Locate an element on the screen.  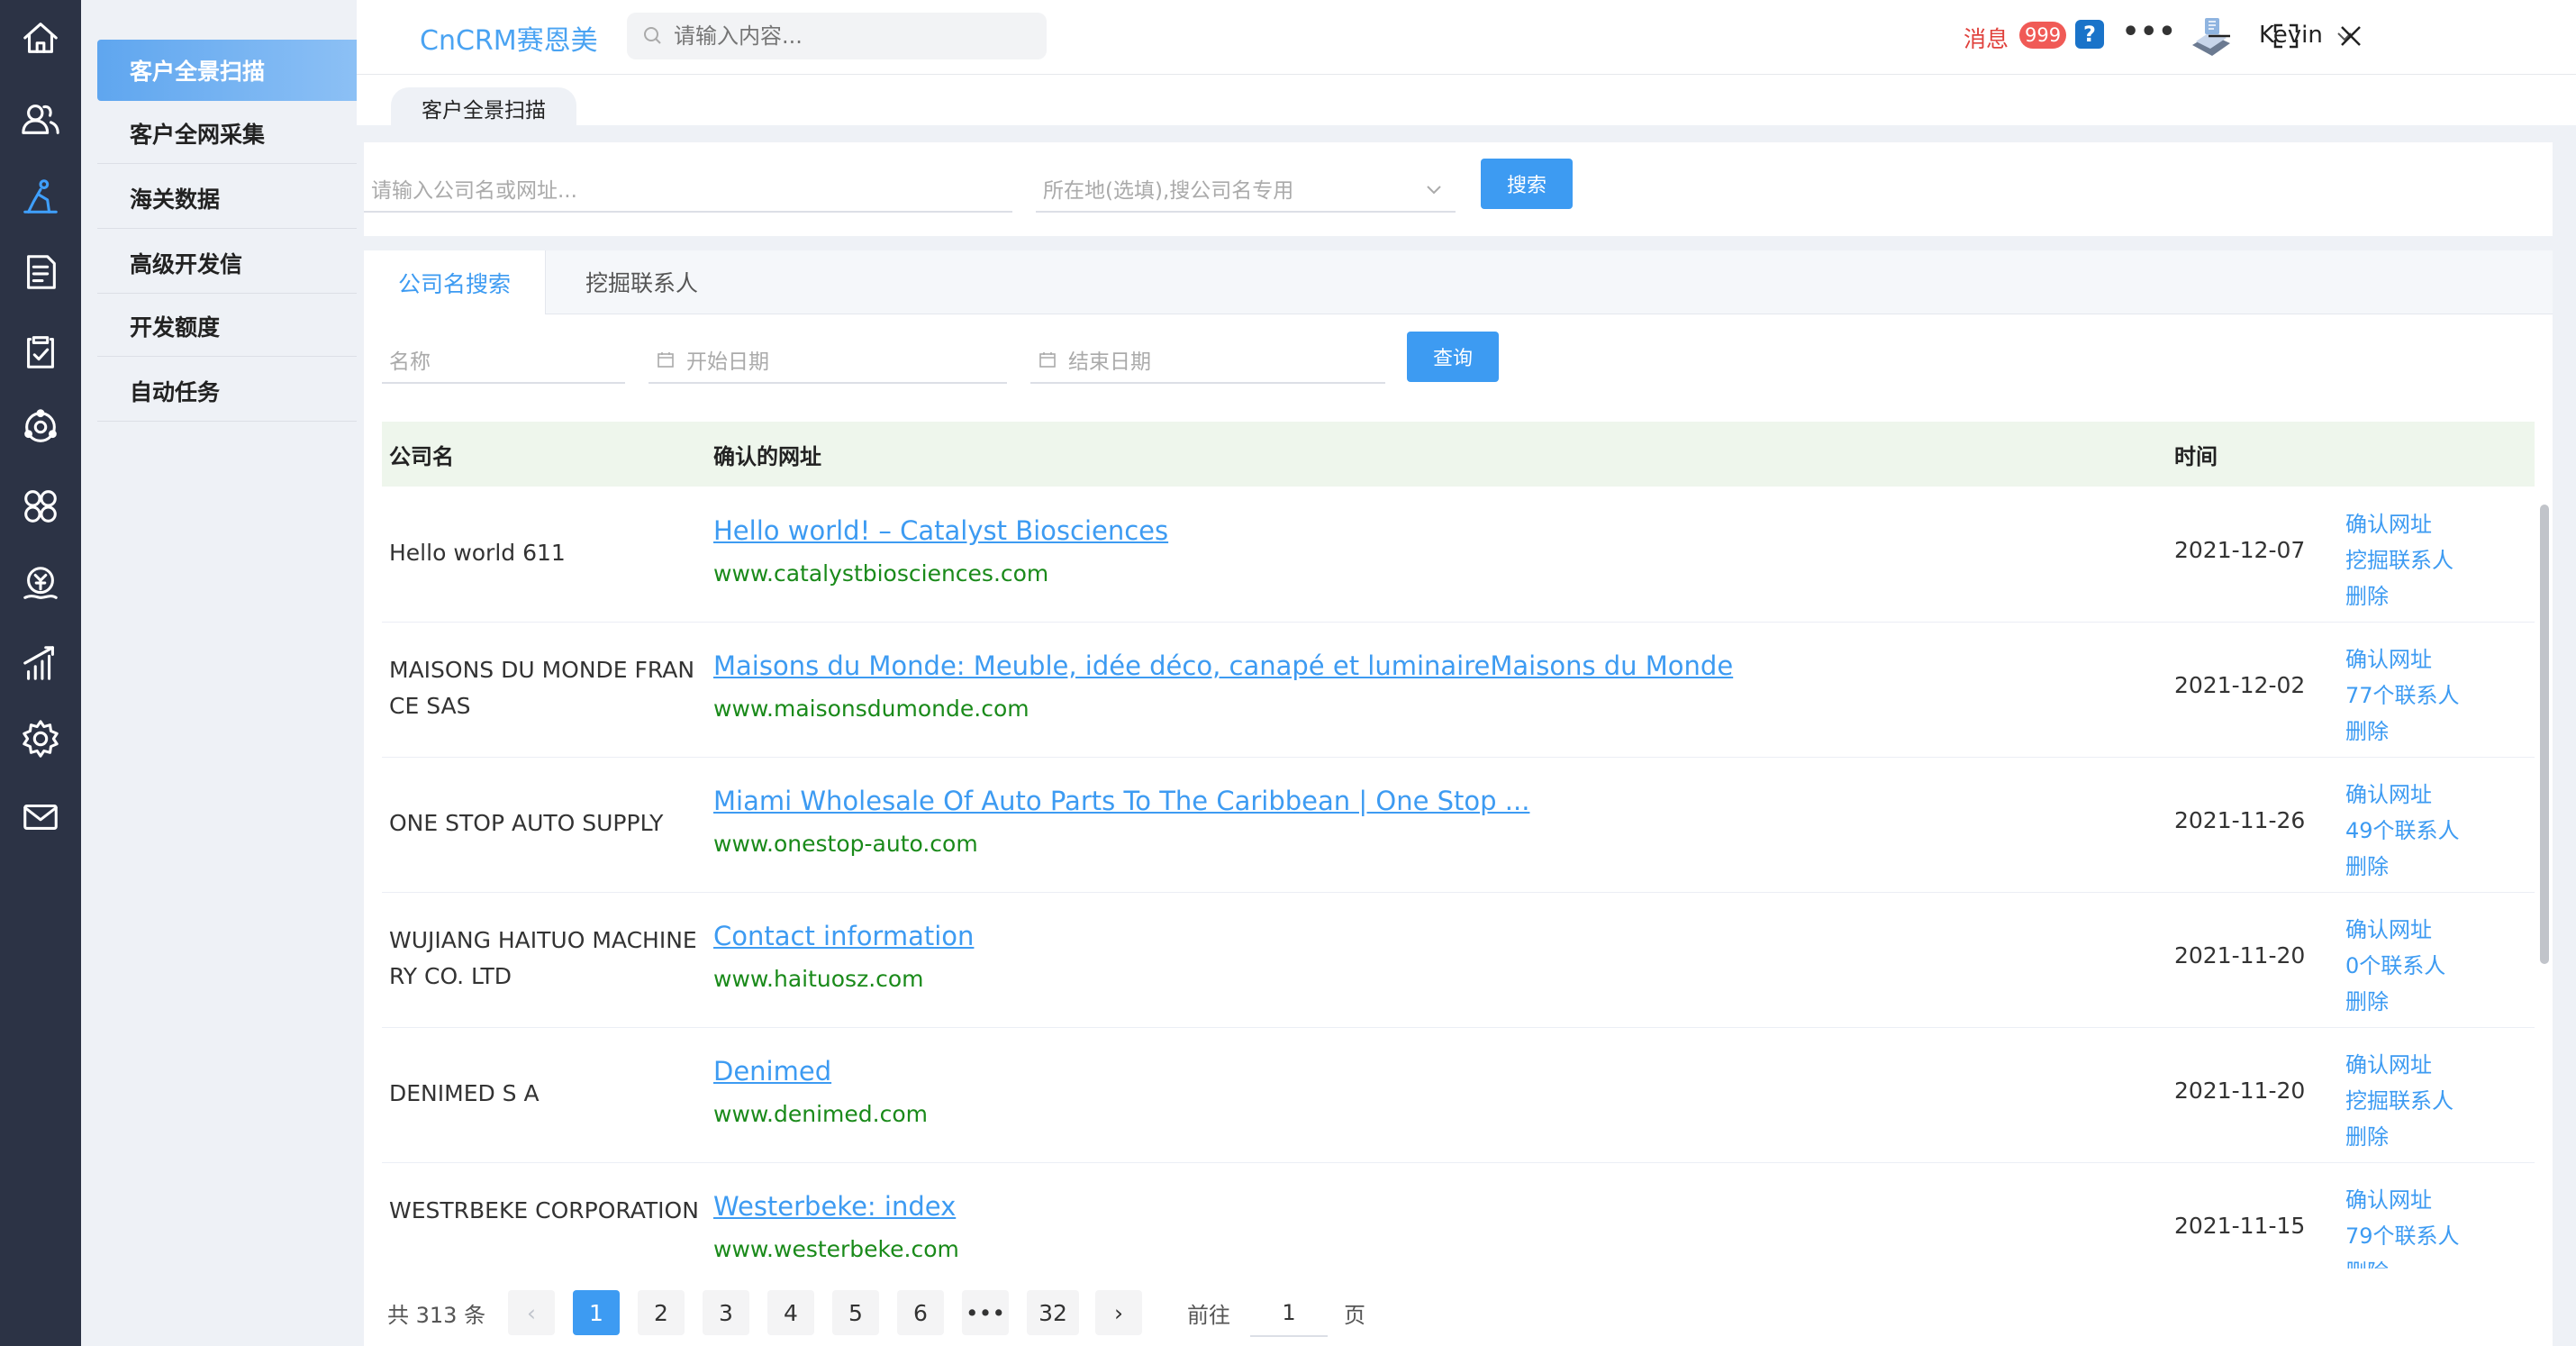
table-scrollbar is located at coordinates (2544, 734).